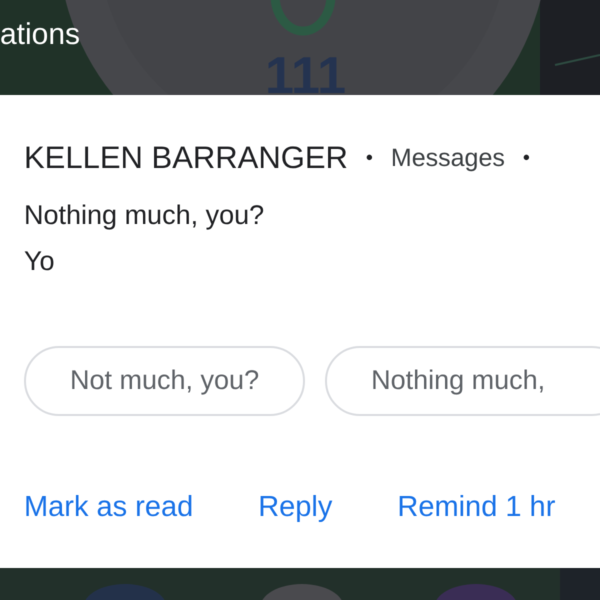 This screenshot has width=600, height=600. What do you see at coordinates (295, 507) in the screenshot?
I see `action-link: Reply` at bounding box center [295, 507].